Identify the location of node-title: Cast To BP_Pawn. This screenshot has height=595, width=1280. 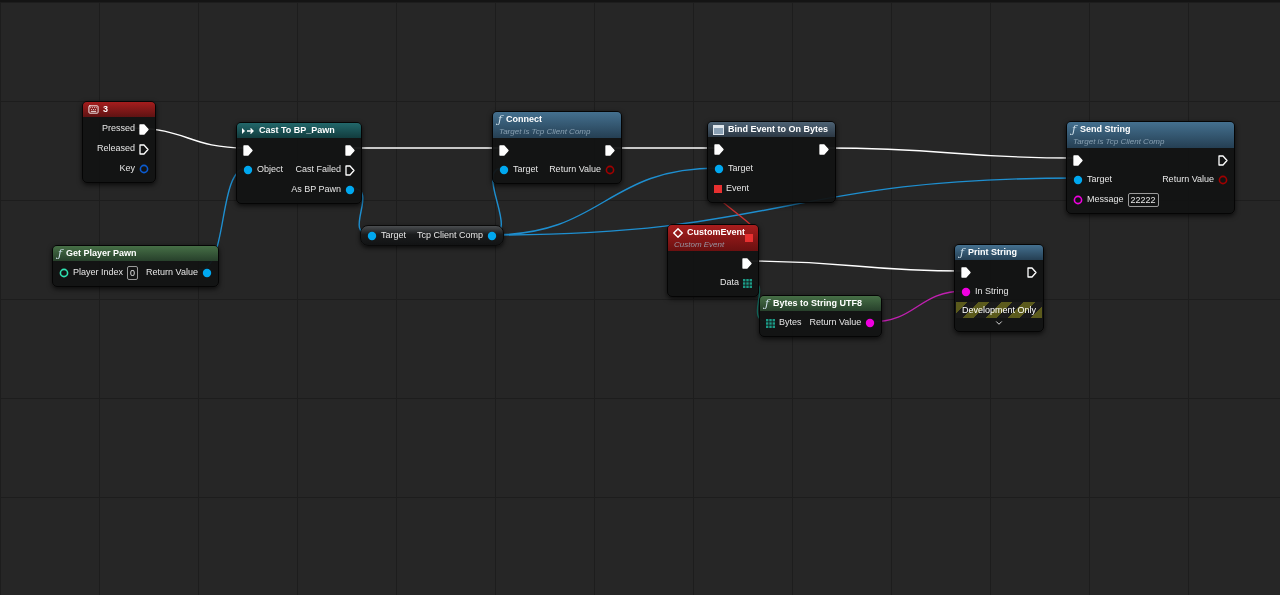
(297, 130).